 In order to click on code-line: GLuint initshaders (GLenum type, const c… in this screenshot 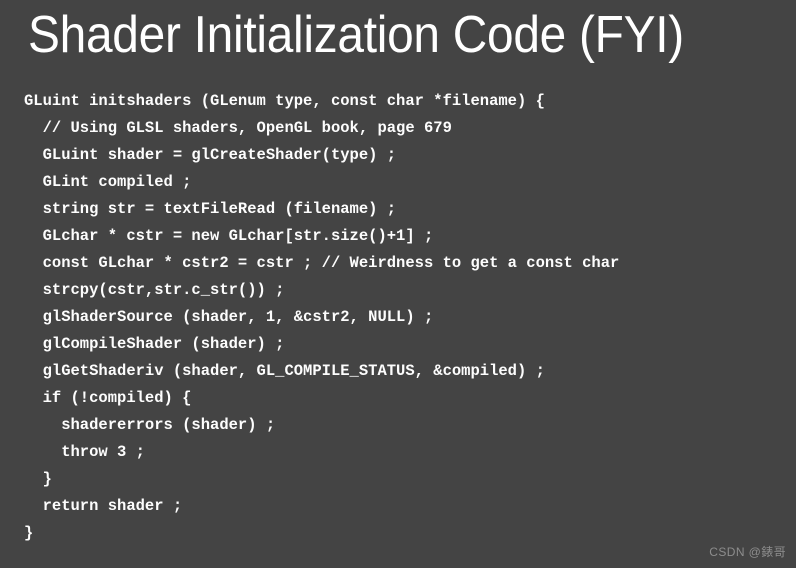, I will do `click(284, 101)`.